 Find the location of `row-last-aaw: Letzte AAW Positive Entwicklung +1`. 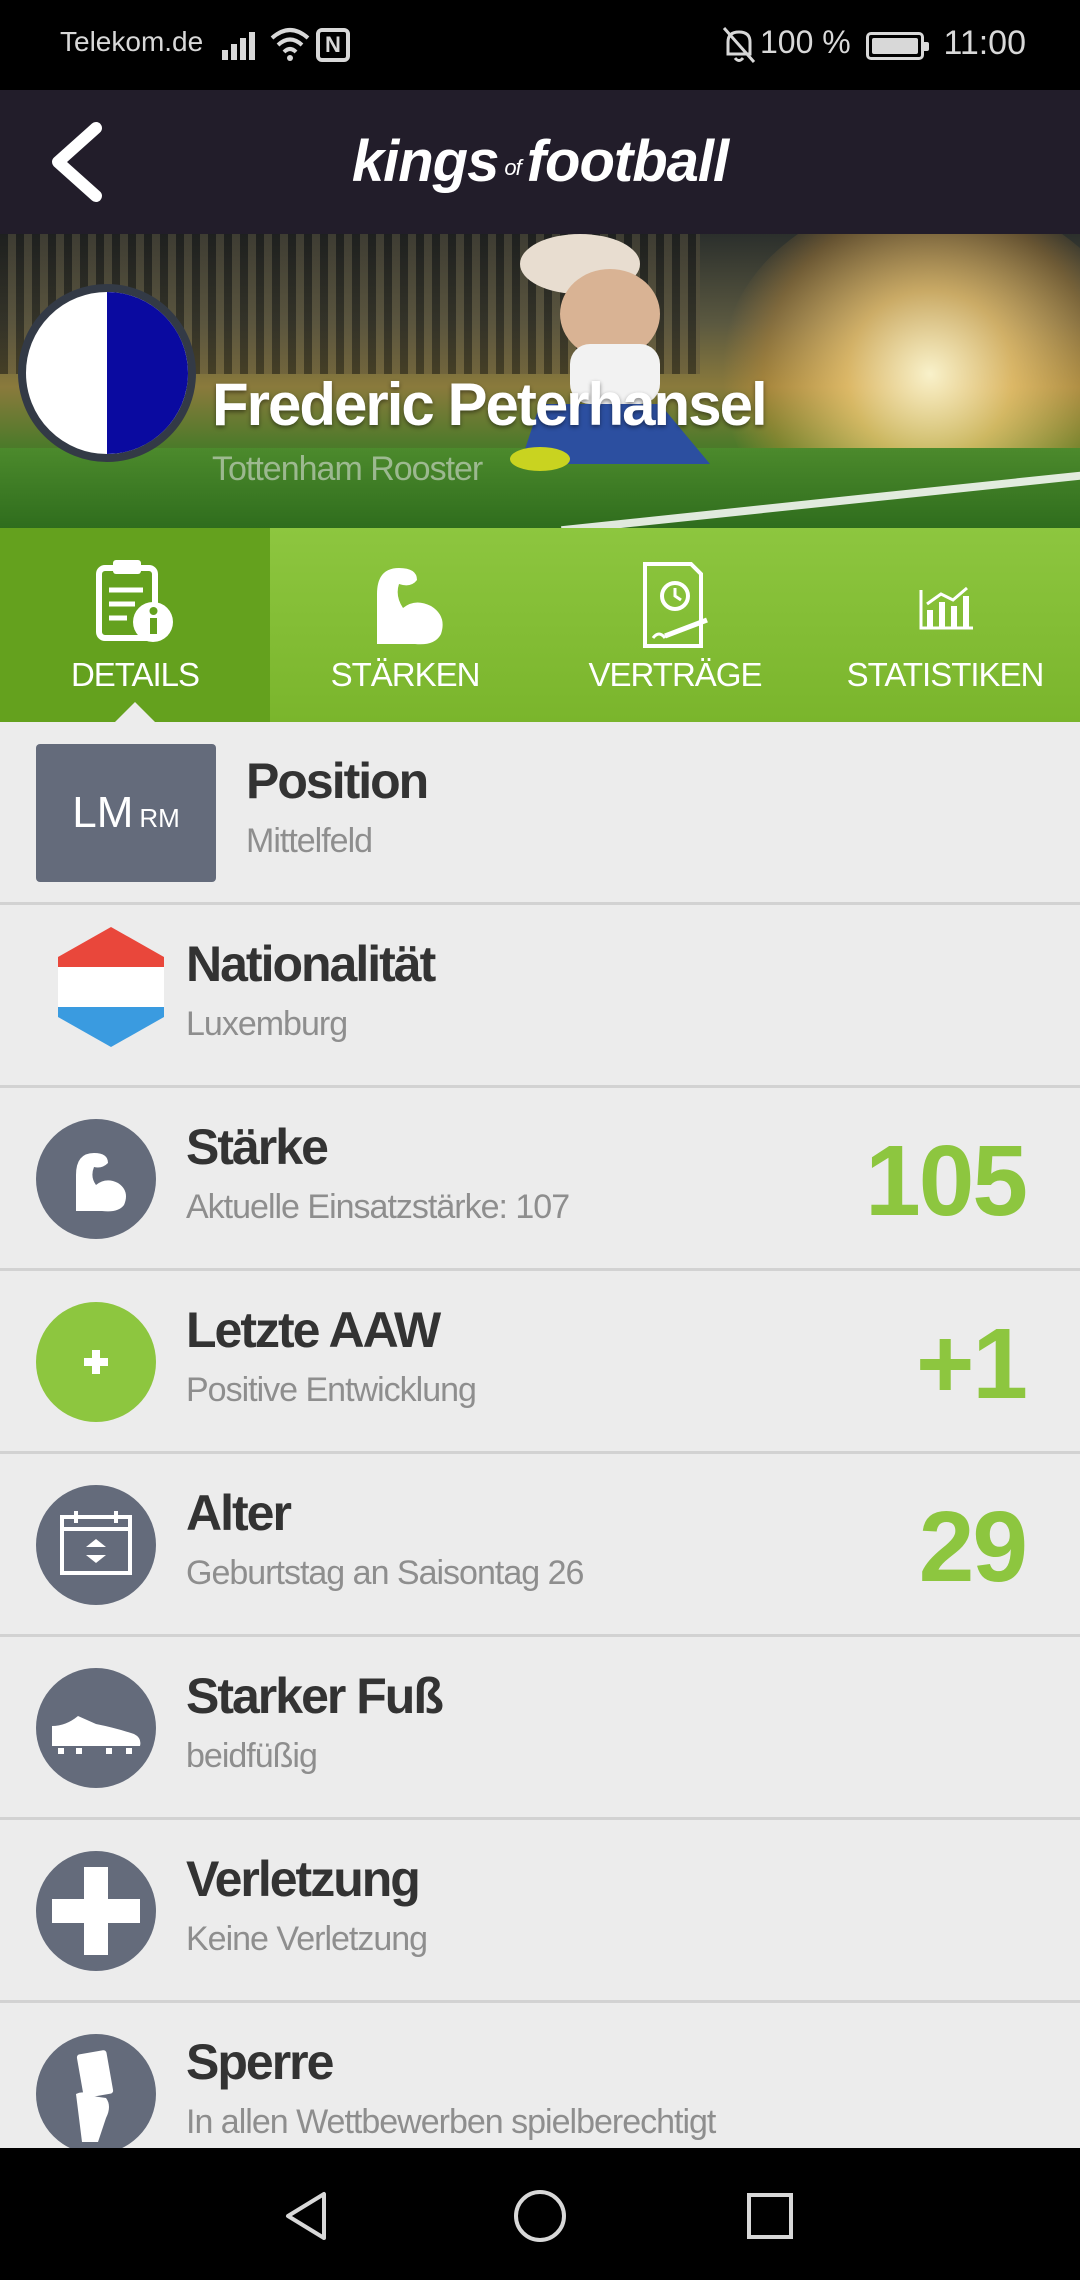

row-last-aaw: Letzte AAW Positive Entwicklung +1 is located at coordinates (540, 1362).